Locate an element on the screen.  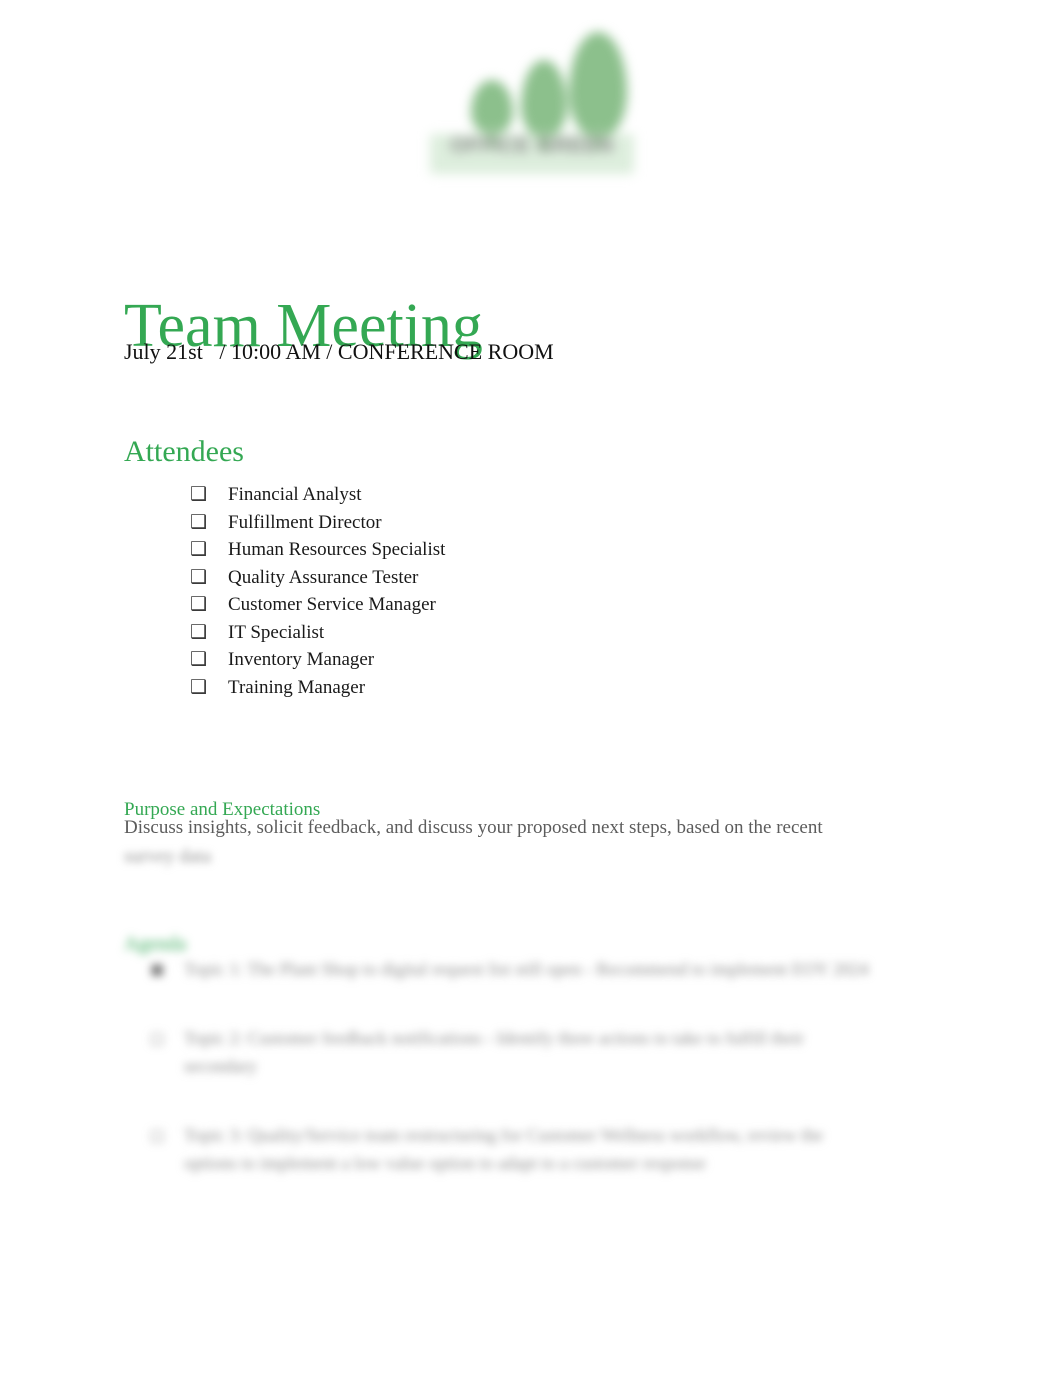
list-item: ❑ IT Specialist is located at coordinates (500, 633).